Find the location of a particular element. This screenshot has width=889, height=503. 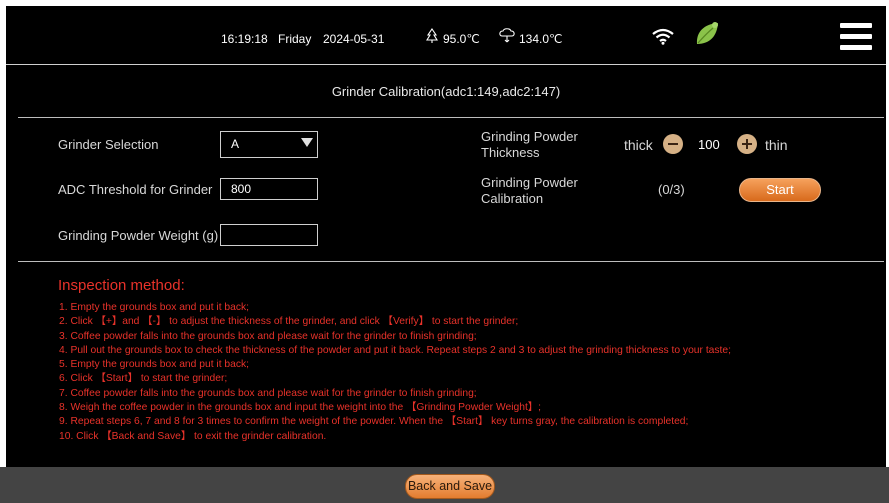

adc-threshold-label: ADC Threshold for Grinder is located at coordinates (135, 189).